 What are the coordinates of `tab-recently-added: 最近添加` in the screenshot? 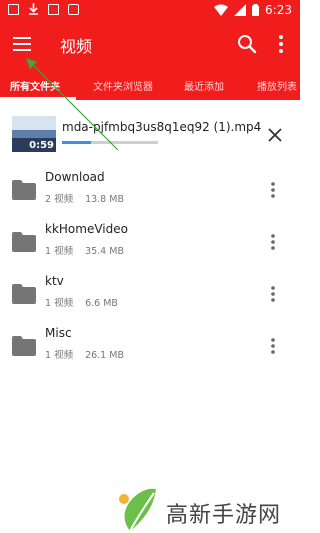 It's located at (204, 85).